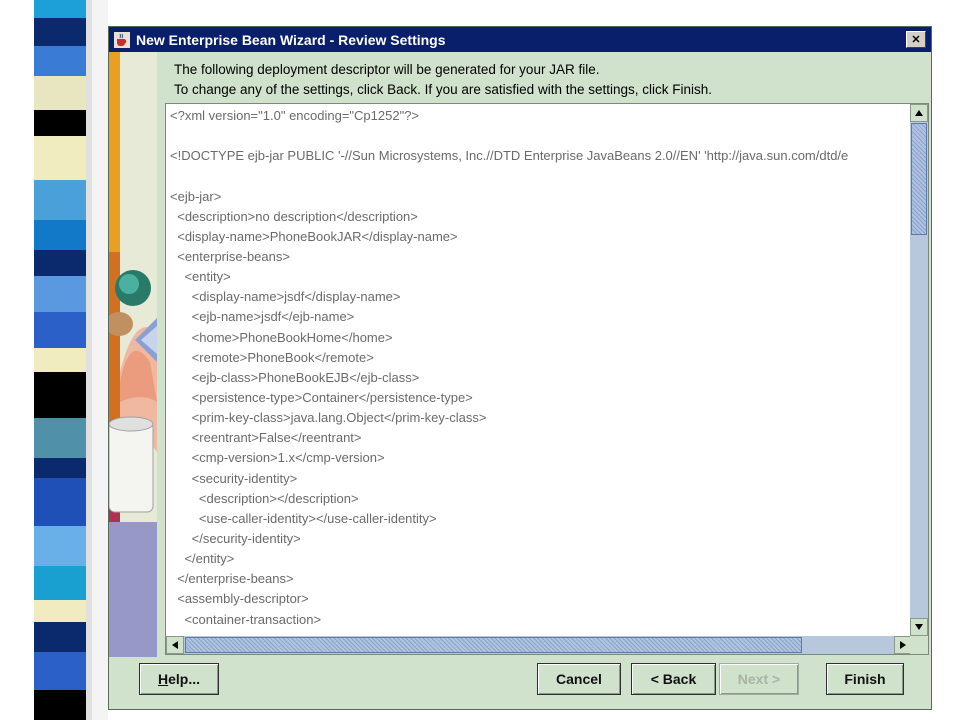 This screenshot has width=960, height=720. I want to click on next-button: Next >, so click(759, 679).